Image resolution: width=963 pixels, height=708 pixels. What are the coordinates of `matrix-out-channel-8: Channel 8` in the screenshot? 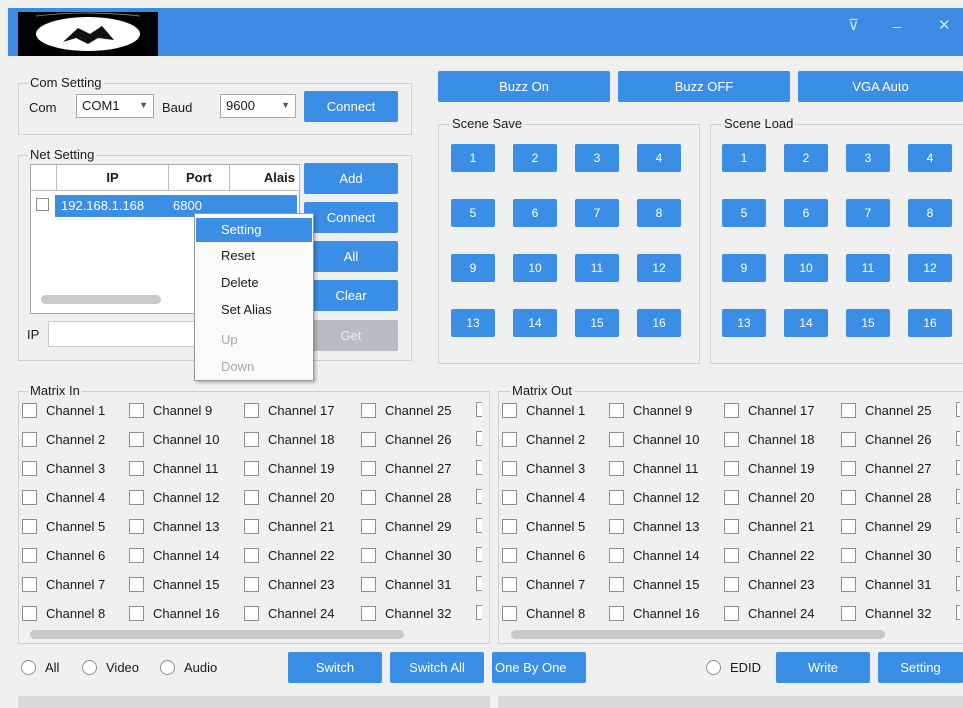 It's located at (543, 613).